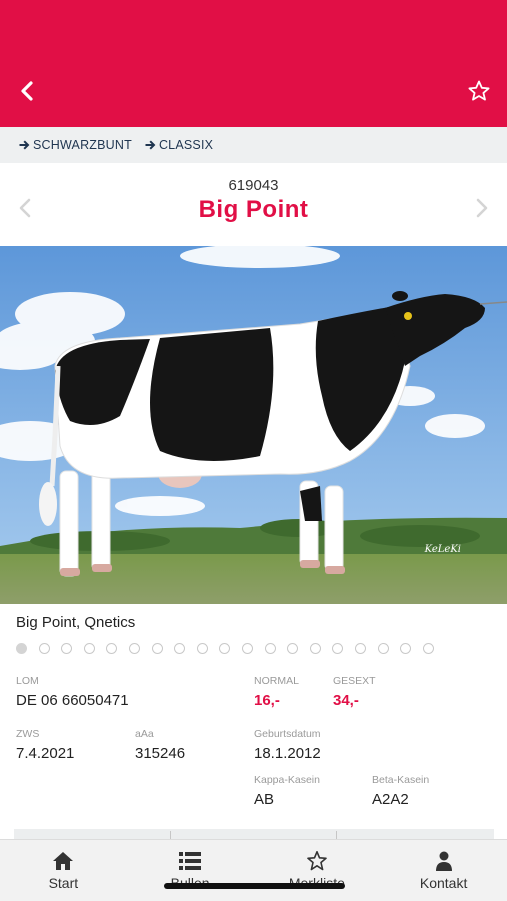  What do you see at coordinates (354, 681) in the screenshot?
I see `field-label: GESEXT` at bounding box center [354, 681].